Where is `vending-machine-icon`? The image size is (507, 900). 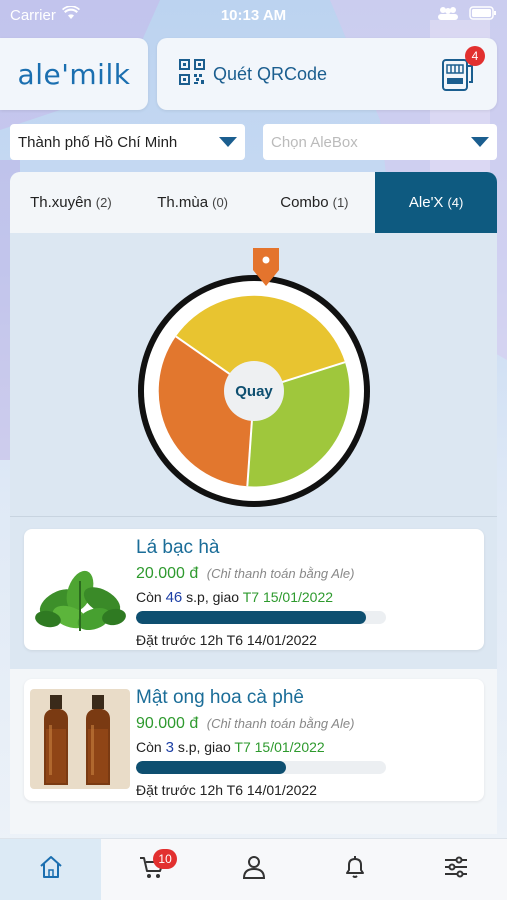 vending-machine-icon is located at coordinates (458, 77).